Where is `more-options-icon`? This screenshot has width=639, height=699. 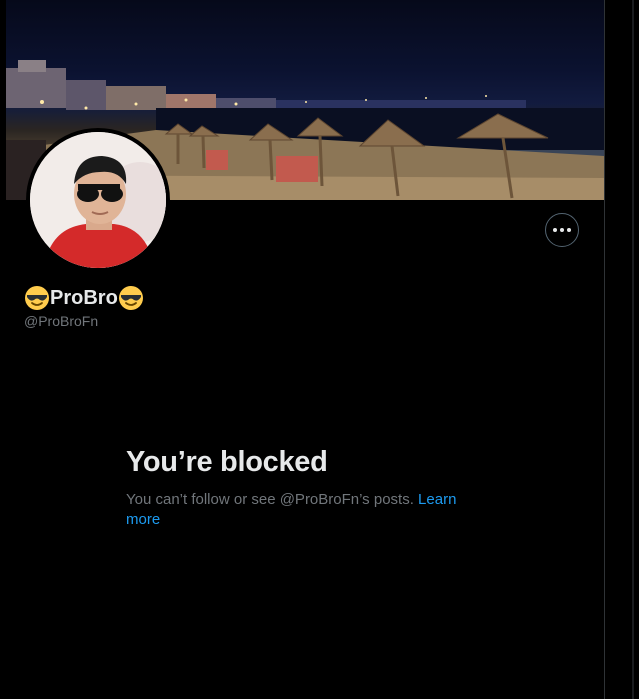 more-options-icon is located at coordinates (562, 230).